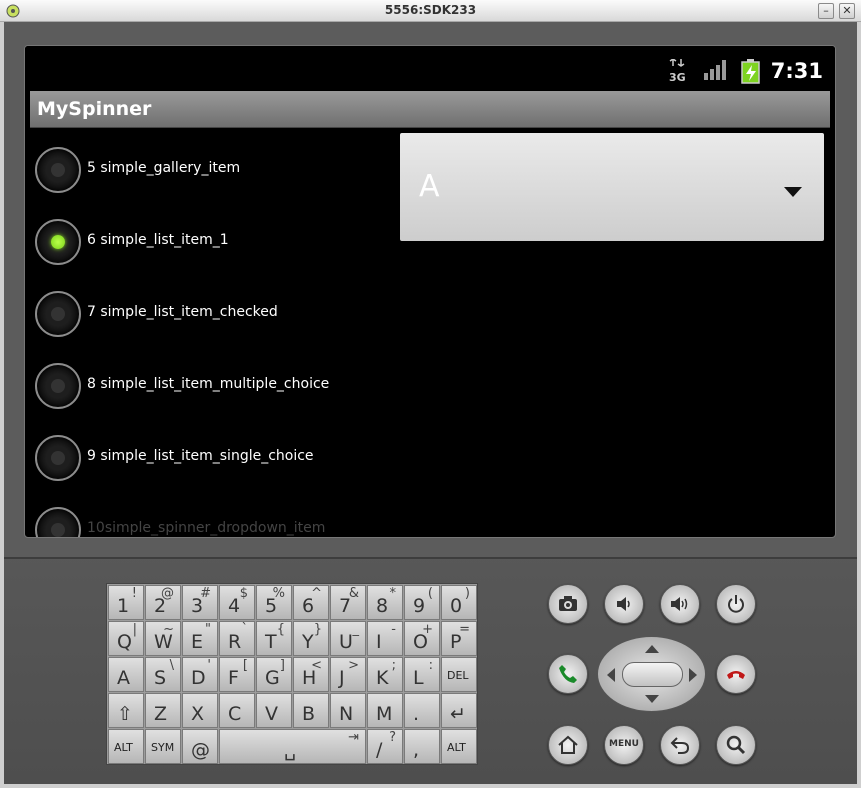 The image size is (861, 788). Describe the element at coordinates (385, 746) in the screenshot. I see `key-slash: /?` at that location.